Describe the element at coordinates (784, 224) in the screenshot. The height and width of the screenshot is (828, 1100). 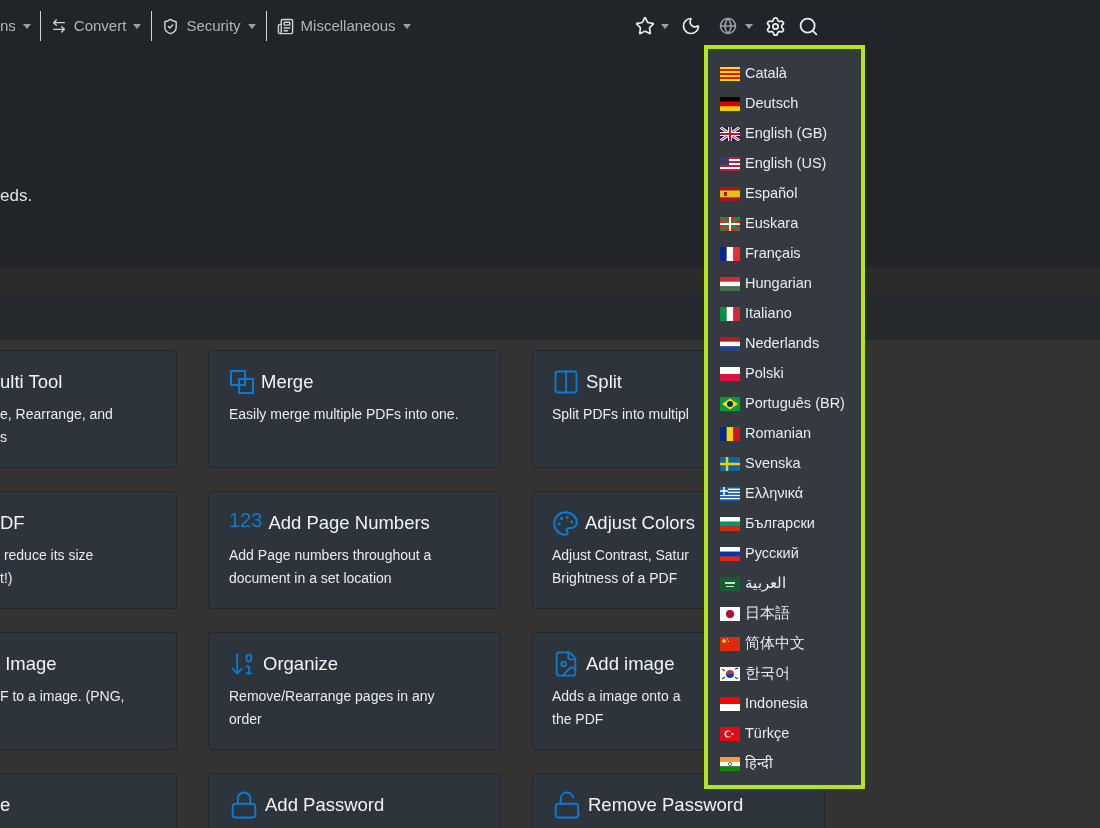
I see `language-item: Euskara` at that location.